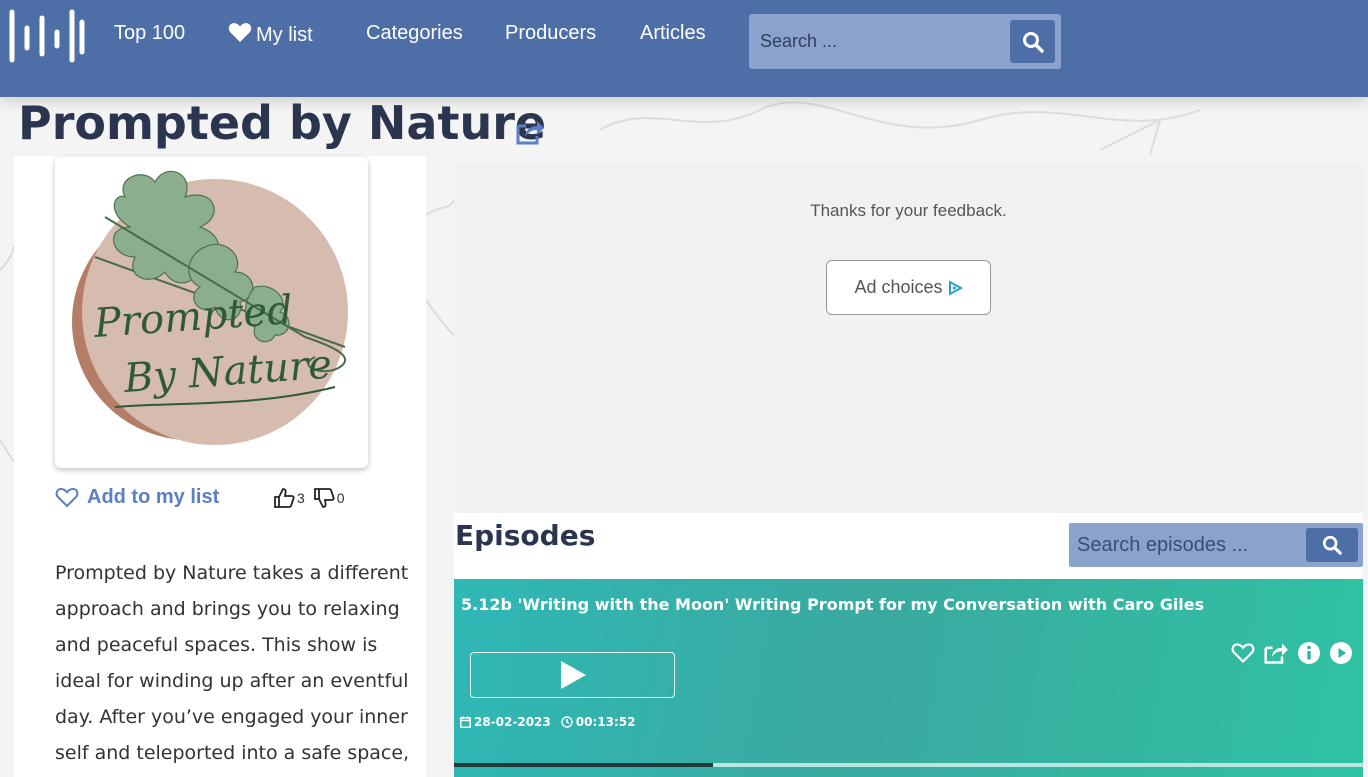  What do you see at coordinates (282, 123) in the screenshot?
I see `page-title: Prompted by Nature` at bounding box center [282, 123].